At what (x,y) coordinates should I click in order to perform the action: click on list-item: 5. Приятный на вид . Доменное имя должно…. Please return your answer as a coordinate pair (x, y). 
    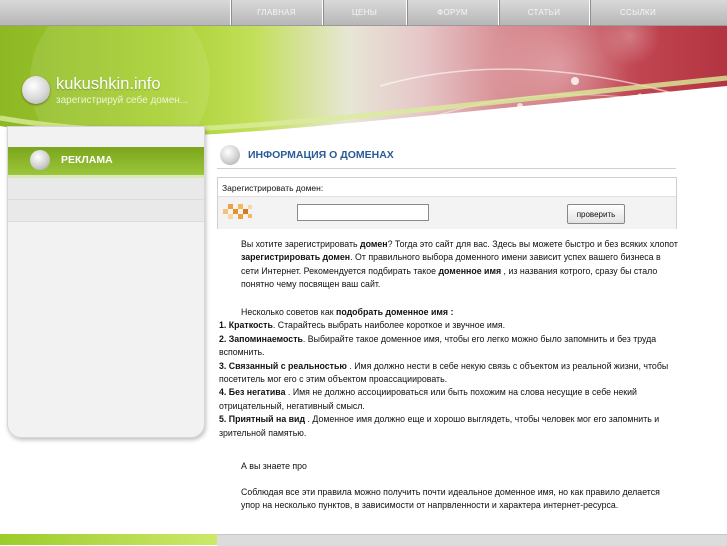
    Looking at the image, I should click on (449, 426).